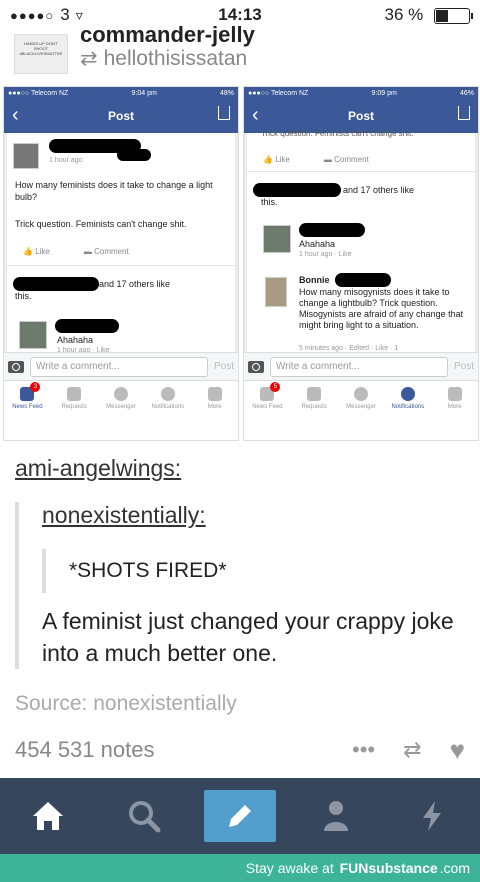 The height and width of the screenshot is (882, 480). Describe the element at coordinates (360, 394) in the screenshot. I see `messenger-icon` at that location.